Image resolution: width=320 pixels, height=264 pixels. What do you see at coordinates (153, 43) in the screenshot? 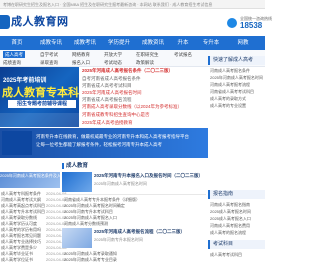
I see `nav-item-info: 成教资讯` at bounding box center [153, 43].